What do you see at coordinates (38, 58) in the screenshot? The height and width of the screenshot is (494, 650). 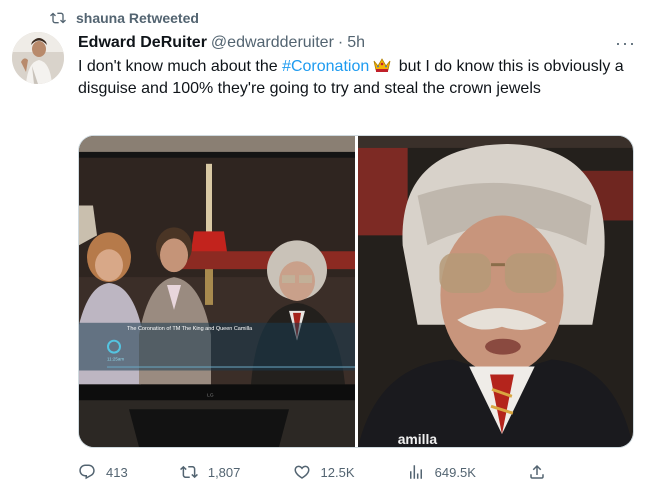 I see `author-avatar` at bounding box center [38, 58].